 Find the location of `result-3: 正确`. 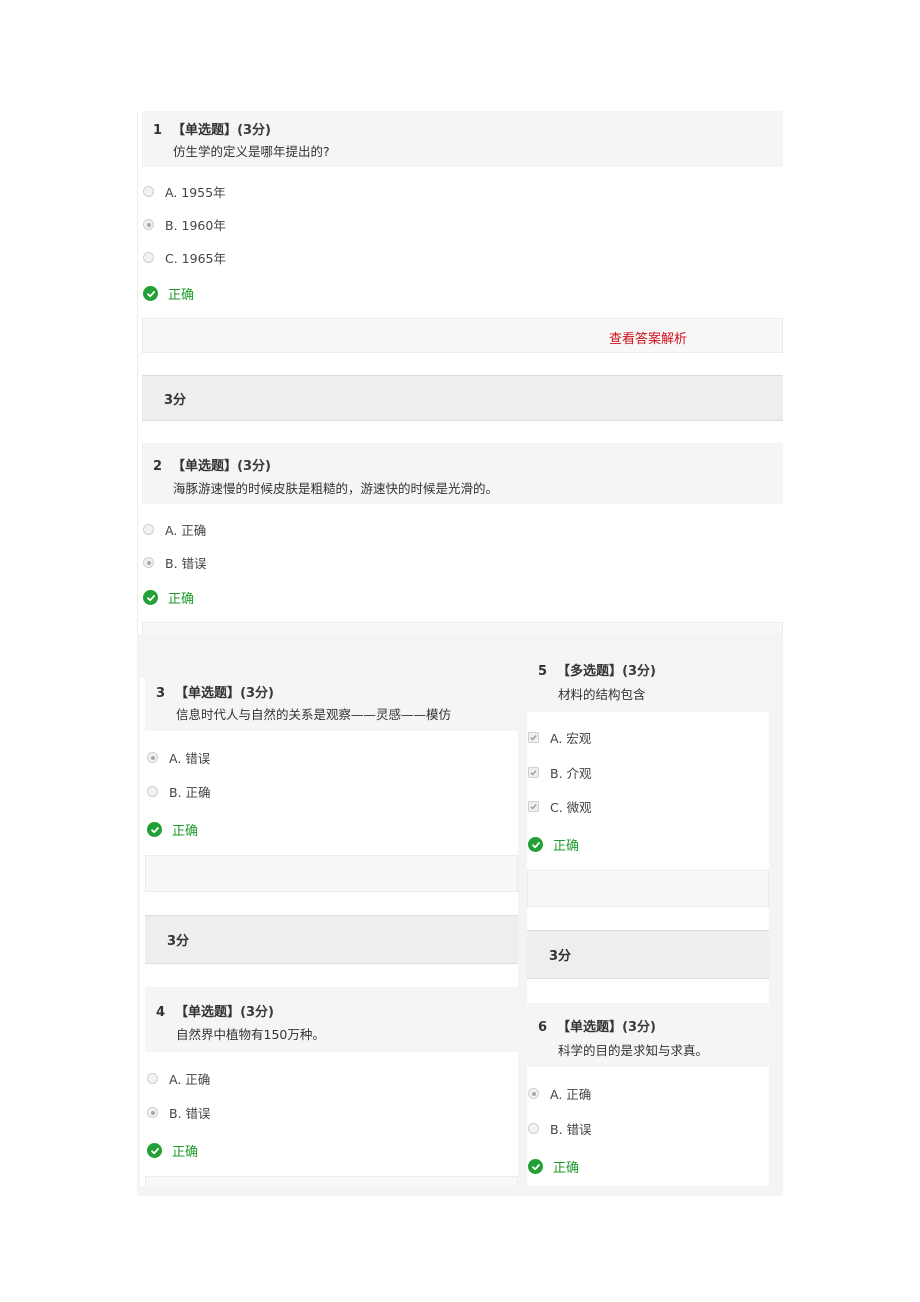

result-3: 正确 is located at coordinates (172, 829).